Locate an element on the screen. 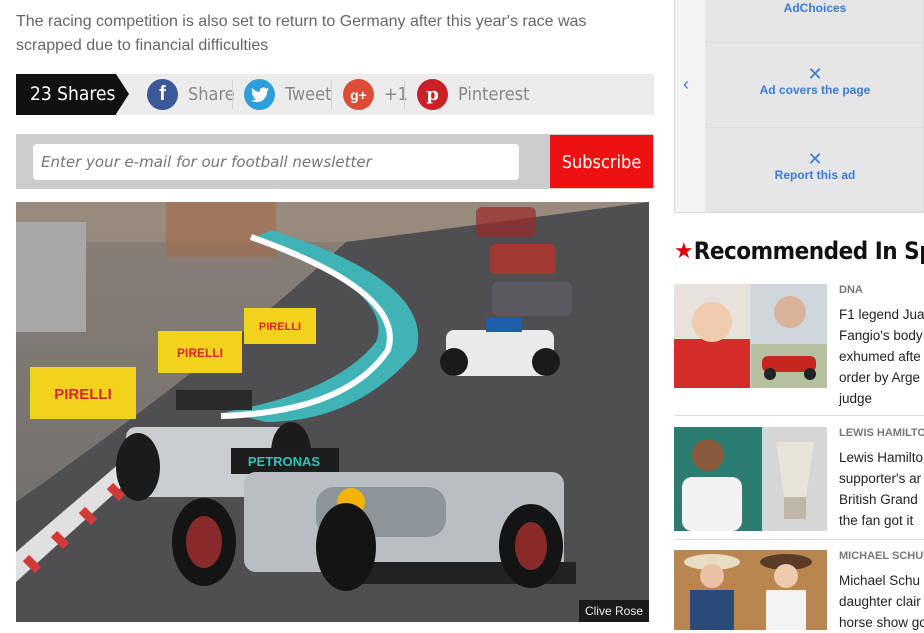 This screenshot has width=924, height=633. newsletter-signup: Subscribe is located at coordinates (335, 161).